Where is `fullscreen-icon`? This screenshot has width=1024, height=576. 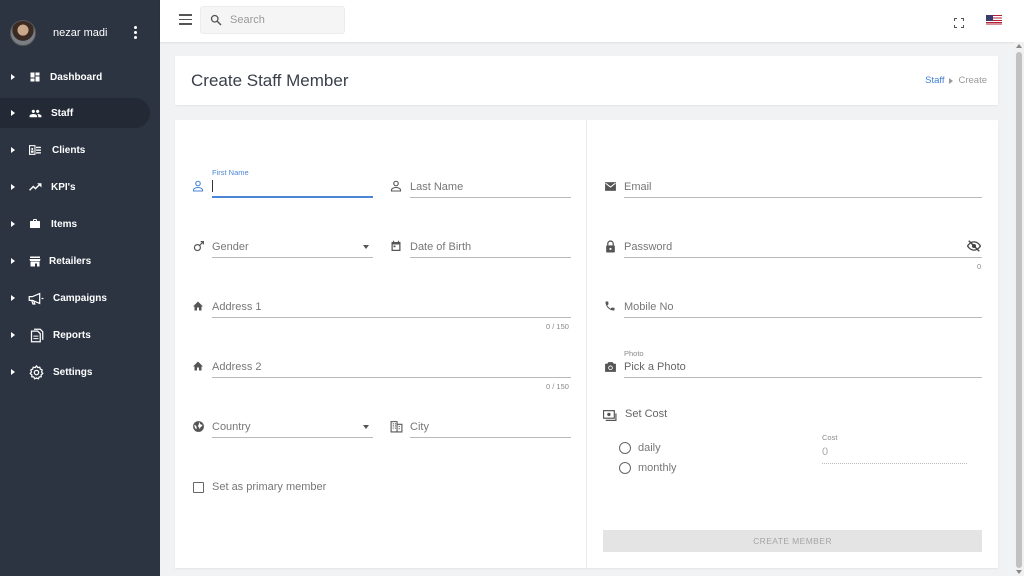
fullscreen-icon is located at coordinates (959, 24).